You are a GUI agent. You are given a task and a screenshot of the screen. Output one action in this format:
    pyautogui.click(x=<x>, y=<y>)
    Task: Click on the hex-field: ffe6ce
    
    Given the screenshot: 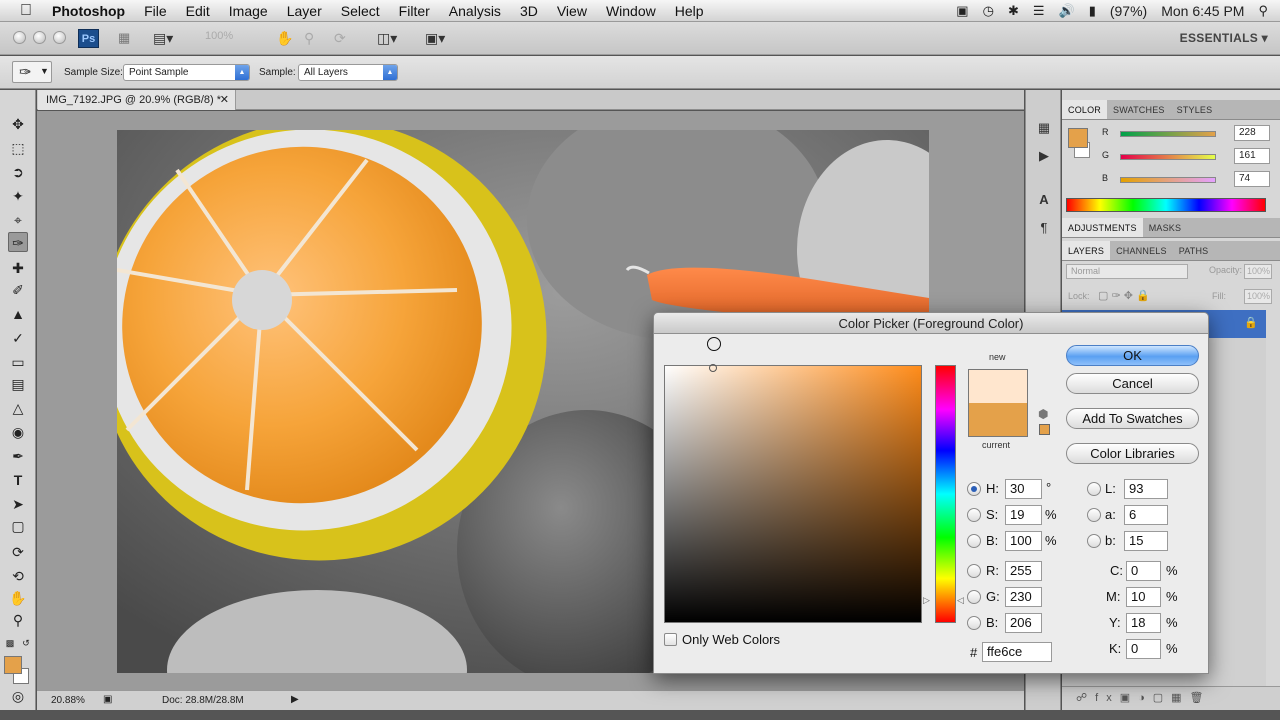 What is the action you would take?
    pyautogui.click(x=1017, y=652)
    